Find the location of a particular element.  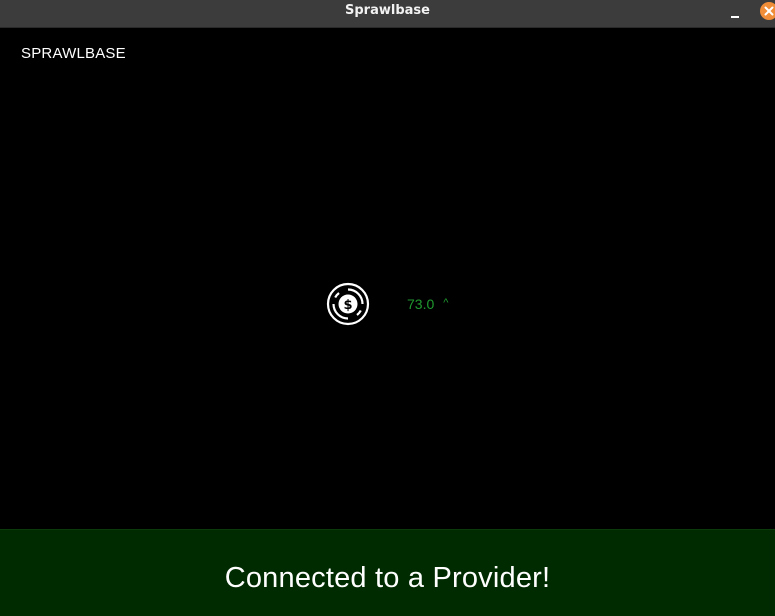

brand-label: SPRAWLBASE is located at coordinates (73, 53).